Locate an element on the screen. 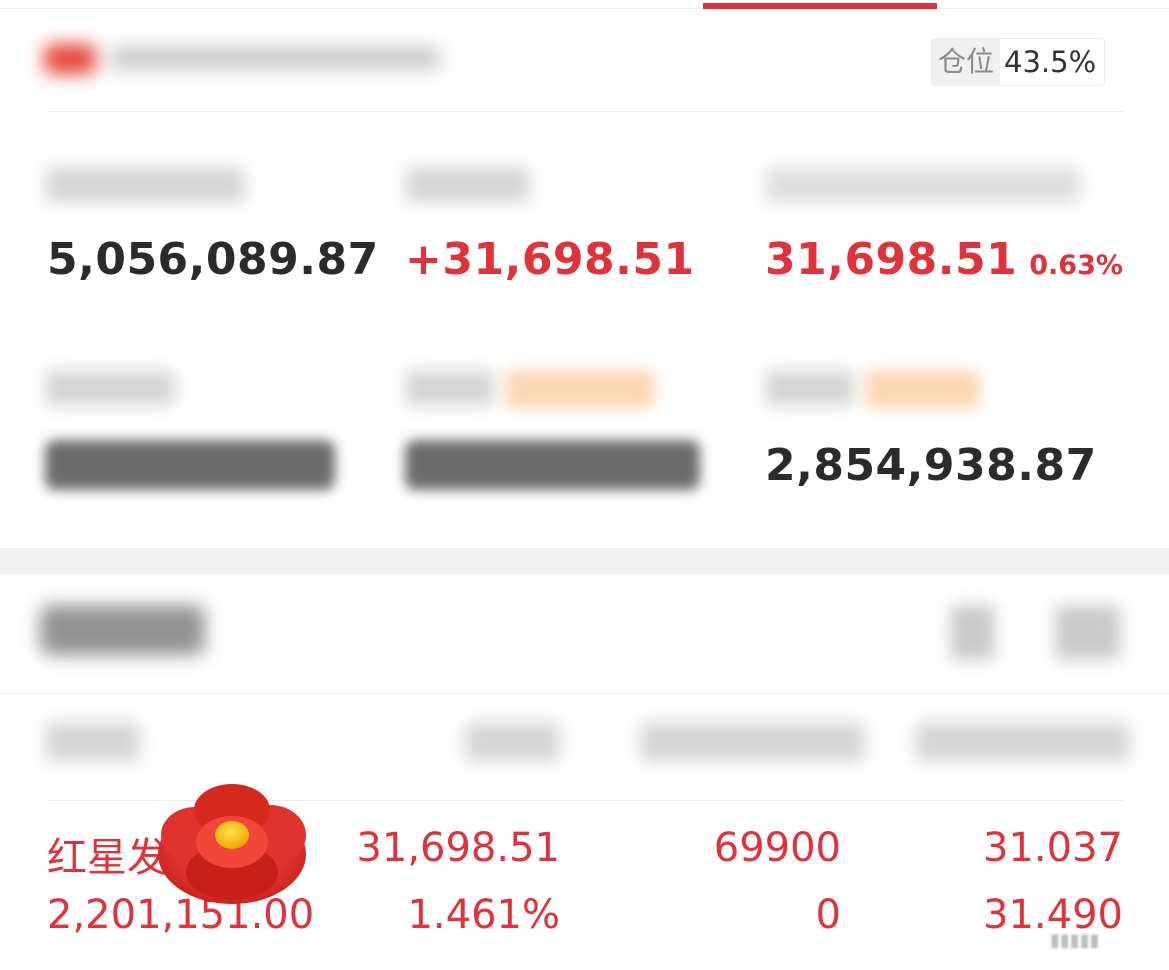 The image size is (1169, 970). today-pnl-percent: 0.63% is located at coordinates (1076, 265).